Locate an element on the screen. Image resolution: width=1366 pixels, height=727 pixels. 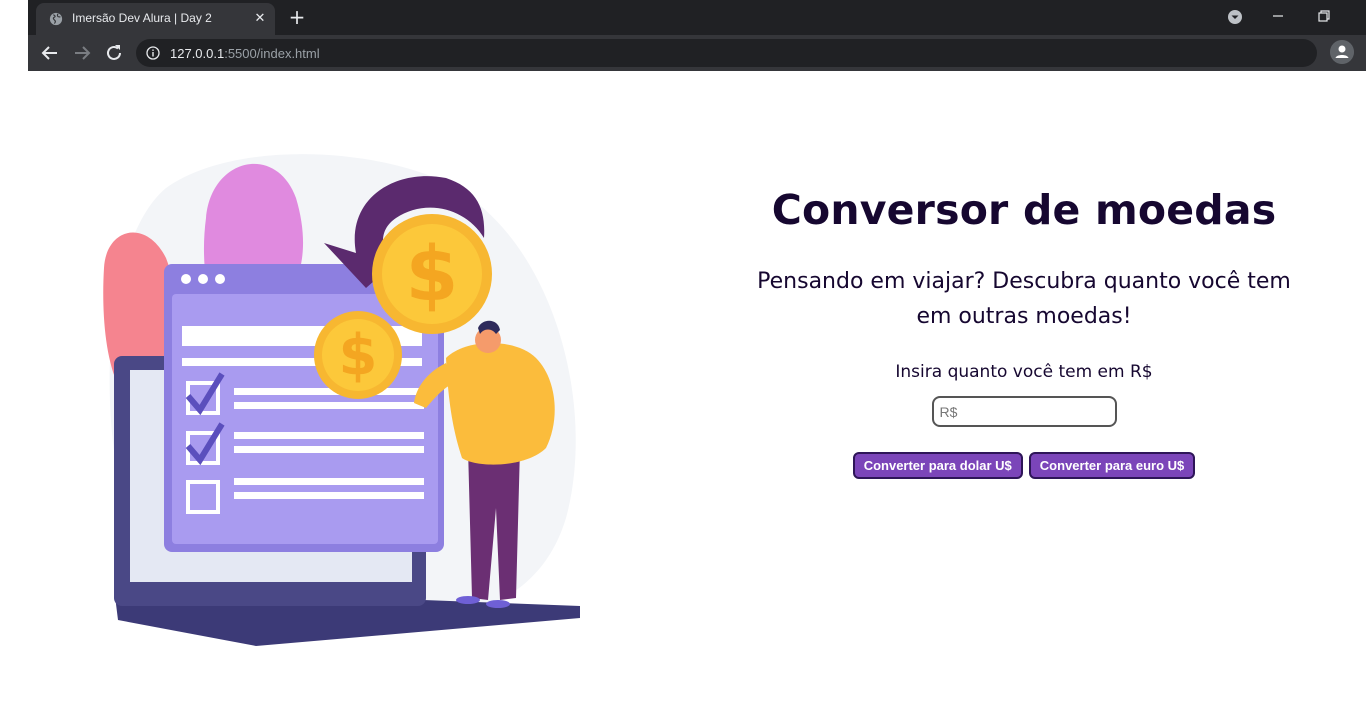
back-arrow-icon is located at coordinates (50, 53).